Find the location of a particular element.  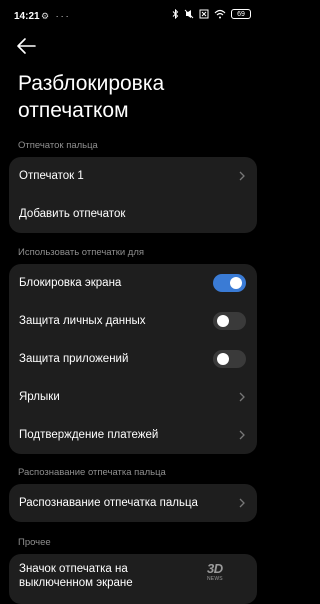

app-lock-toggle is located at coordinates (229, 359).